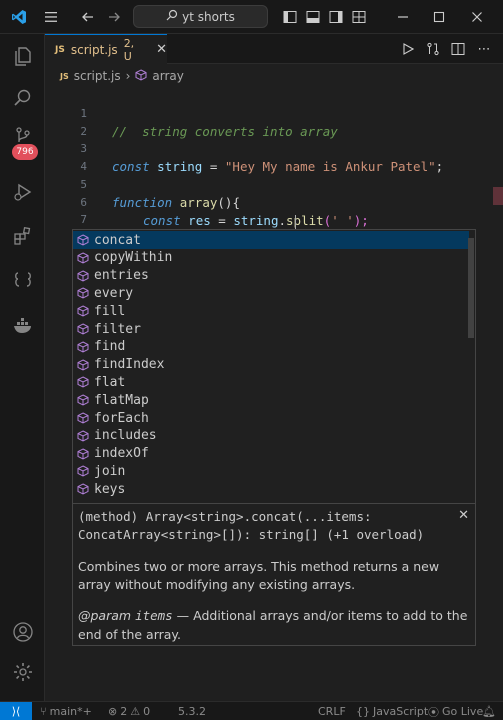 The height and width of the screenshot is (720, 503). Describe the element at coordinates (271, 436) in the screenshot. I see `suggestion-item: includes` at that location.